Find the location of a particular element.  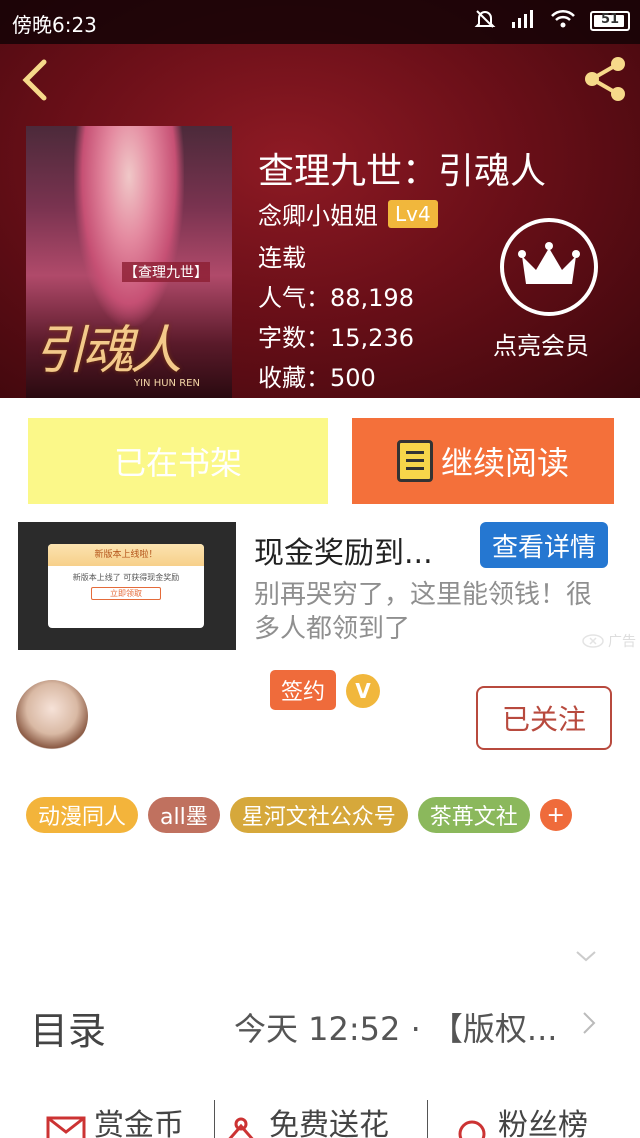

follow-button: 已关注 is located at coordinates (544, 718).